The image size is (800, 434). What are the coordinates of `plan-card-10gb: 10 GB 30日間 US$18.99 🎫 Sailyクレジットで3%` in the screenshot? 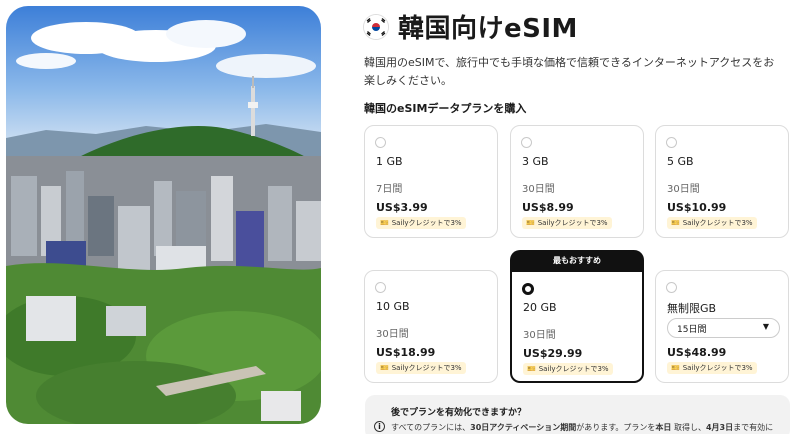 It's located at (431, 326).